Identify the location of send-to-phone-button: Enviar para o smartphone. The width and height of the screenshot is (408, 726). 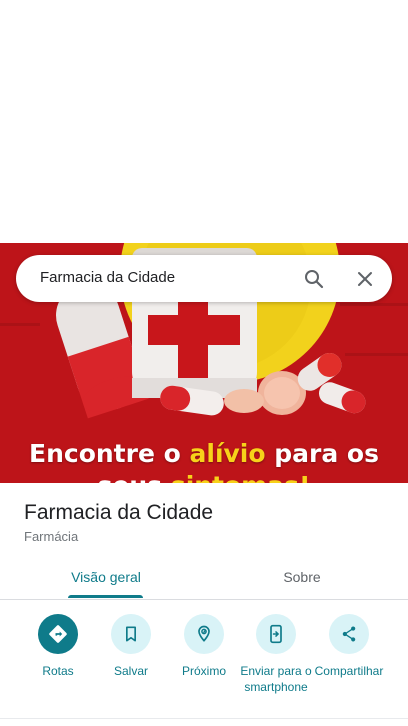
(276, 654).